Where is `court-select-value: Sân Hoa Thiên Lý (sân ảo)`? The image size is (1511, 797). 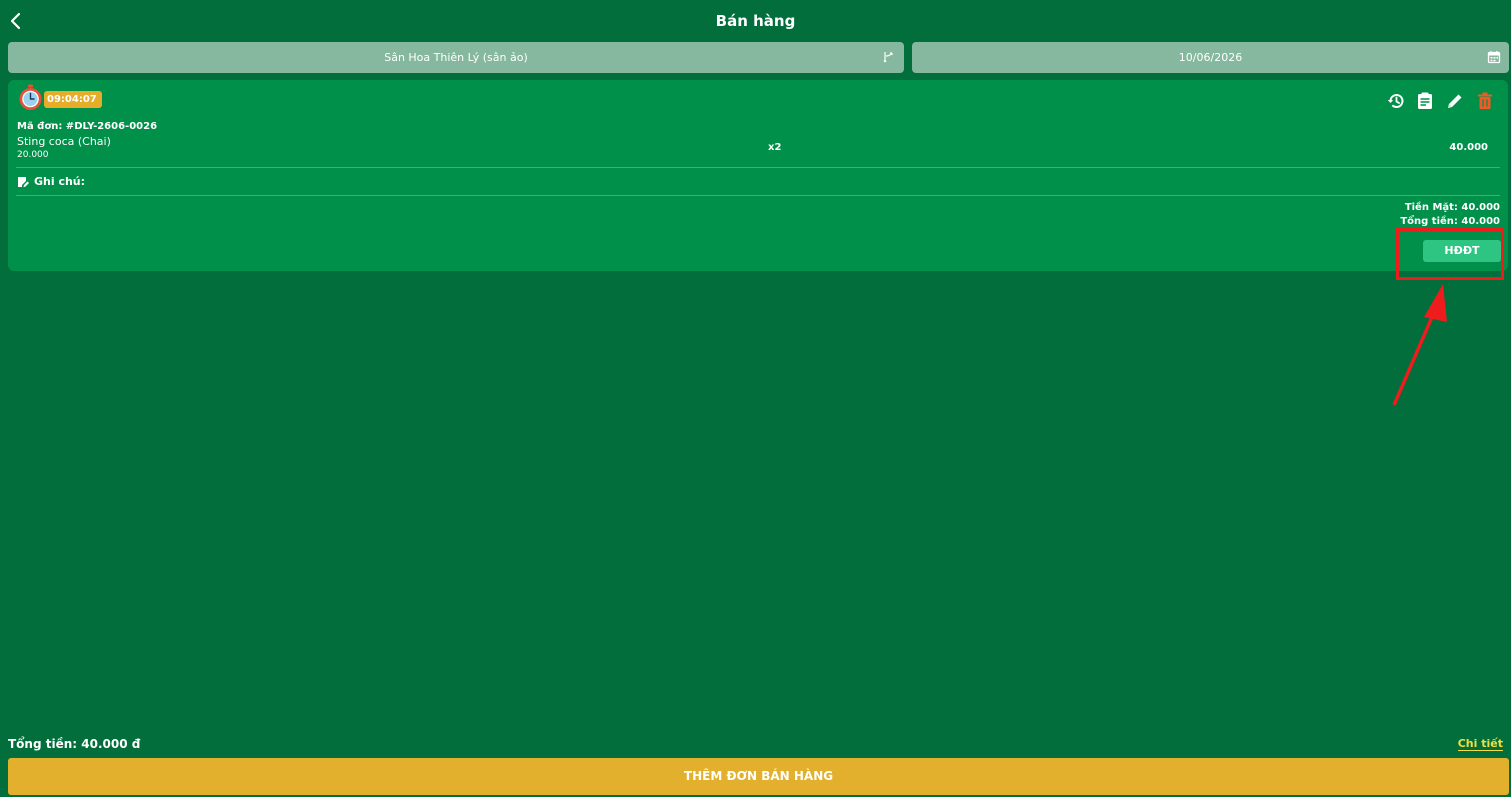
court-select-value: Sân Hoa Thiên Lý (sân ảo) is located at coordinates (456, 57).